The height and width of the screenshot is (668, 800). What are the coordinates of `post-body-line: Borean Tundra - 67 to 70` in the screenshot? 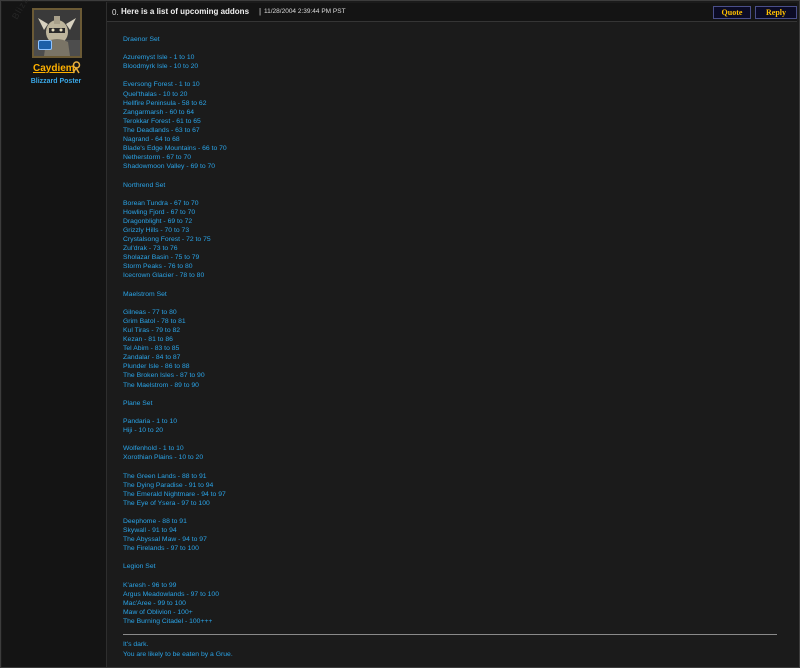 It's located at (161, 203).